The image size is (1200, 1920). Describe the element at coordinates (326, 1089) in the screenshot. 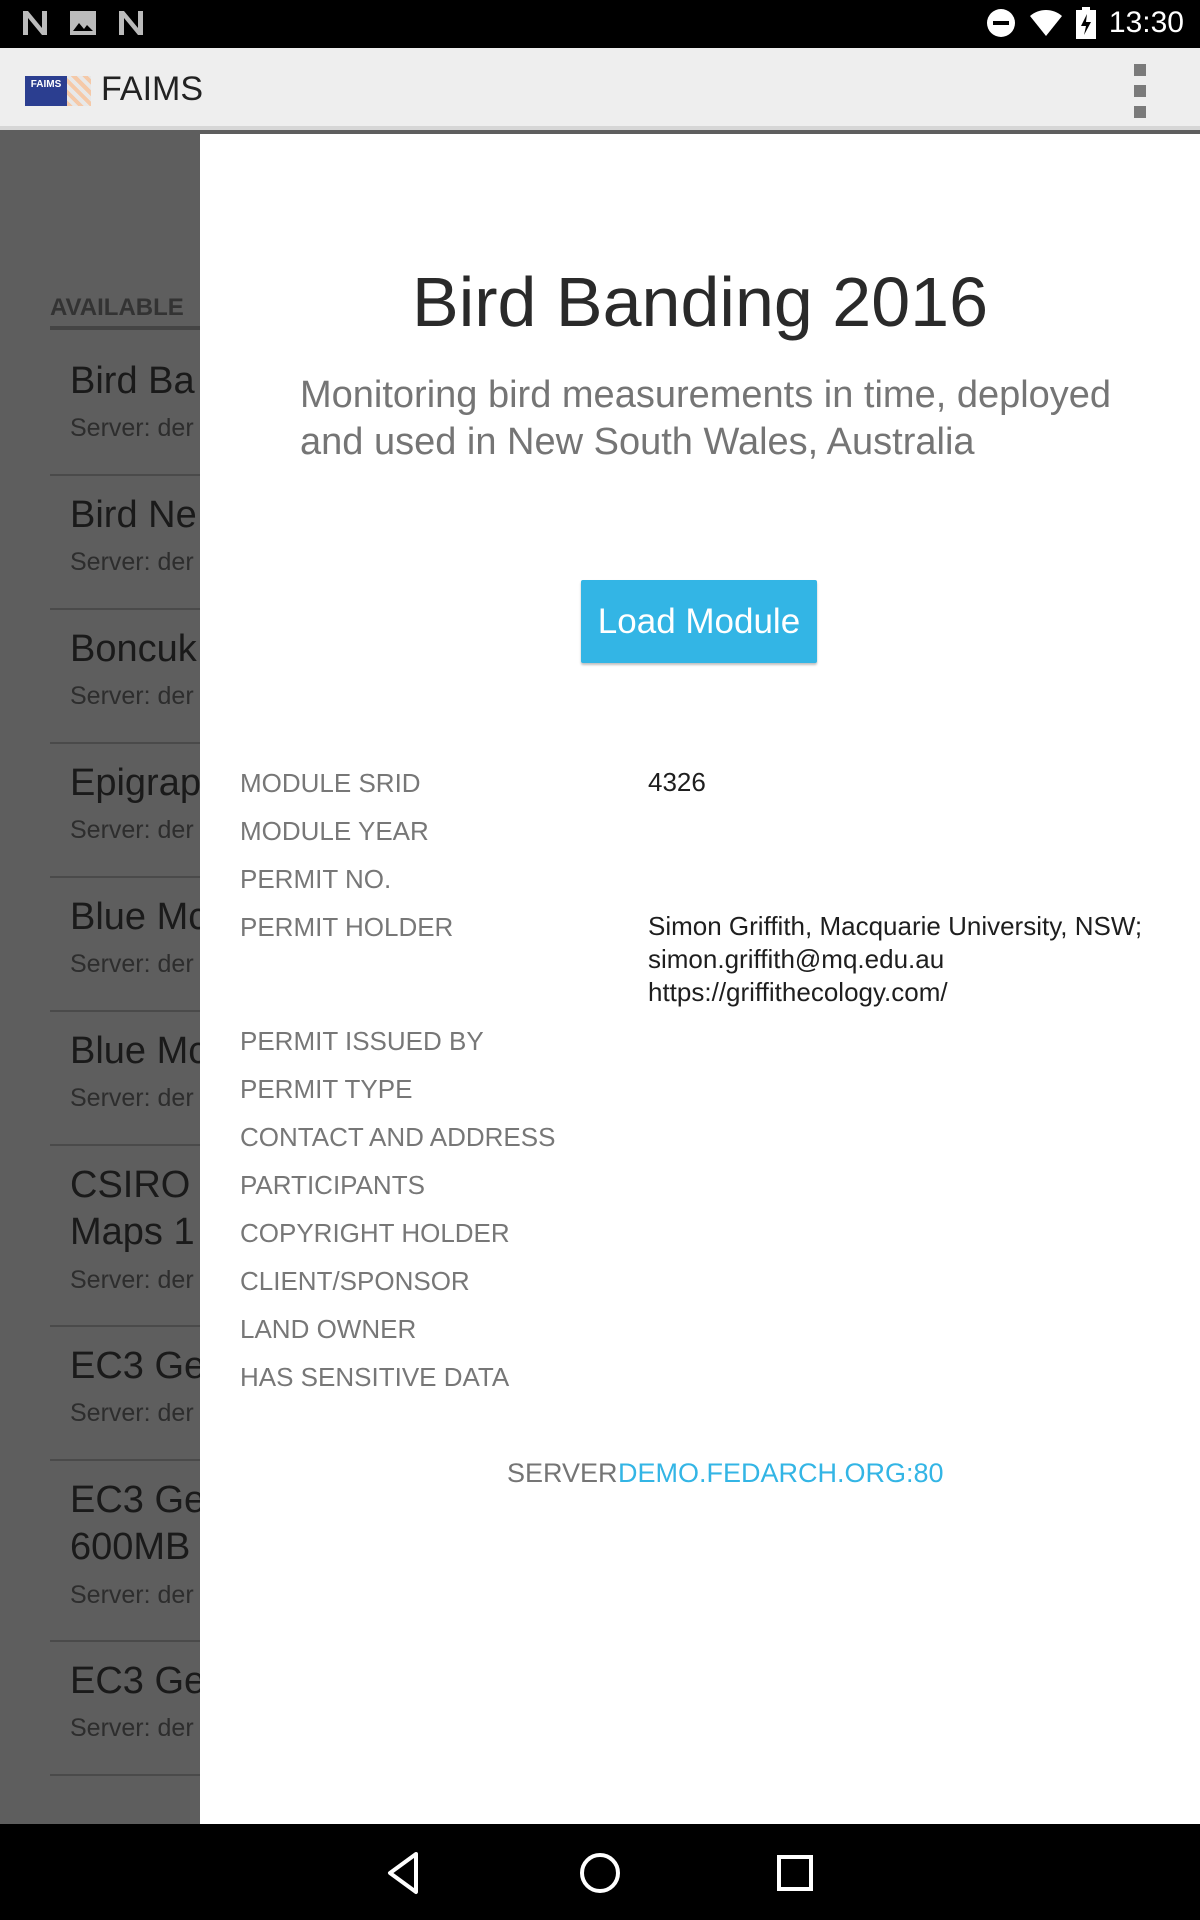

I see `field-label-permit-type: PERMIT TYPE` at that location.